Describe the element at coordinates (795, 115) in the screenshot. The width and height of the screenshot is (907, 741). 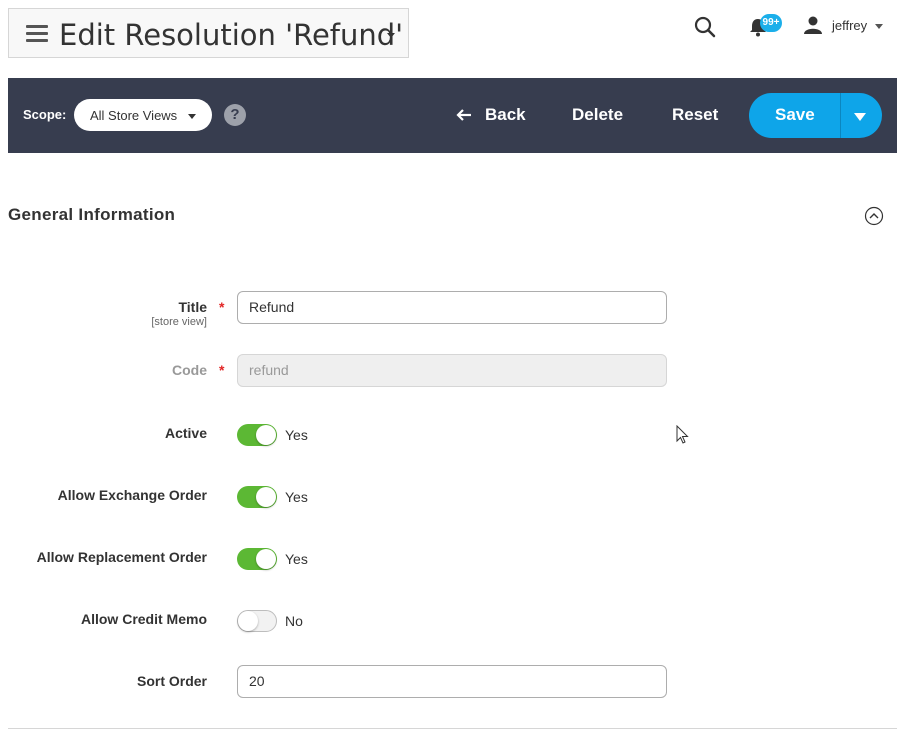
I see `save-button: Save` at that location.